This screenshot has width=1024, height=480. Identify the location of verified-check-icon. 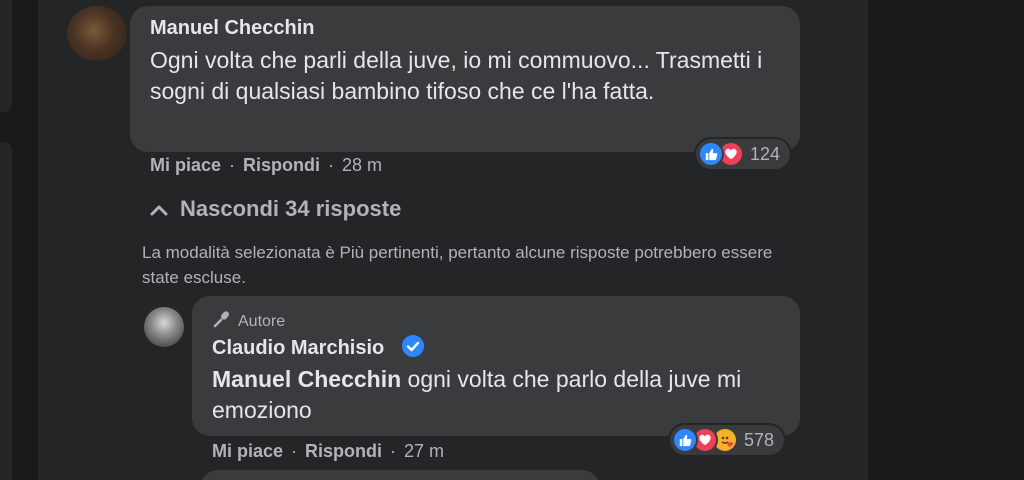
(413, 346).